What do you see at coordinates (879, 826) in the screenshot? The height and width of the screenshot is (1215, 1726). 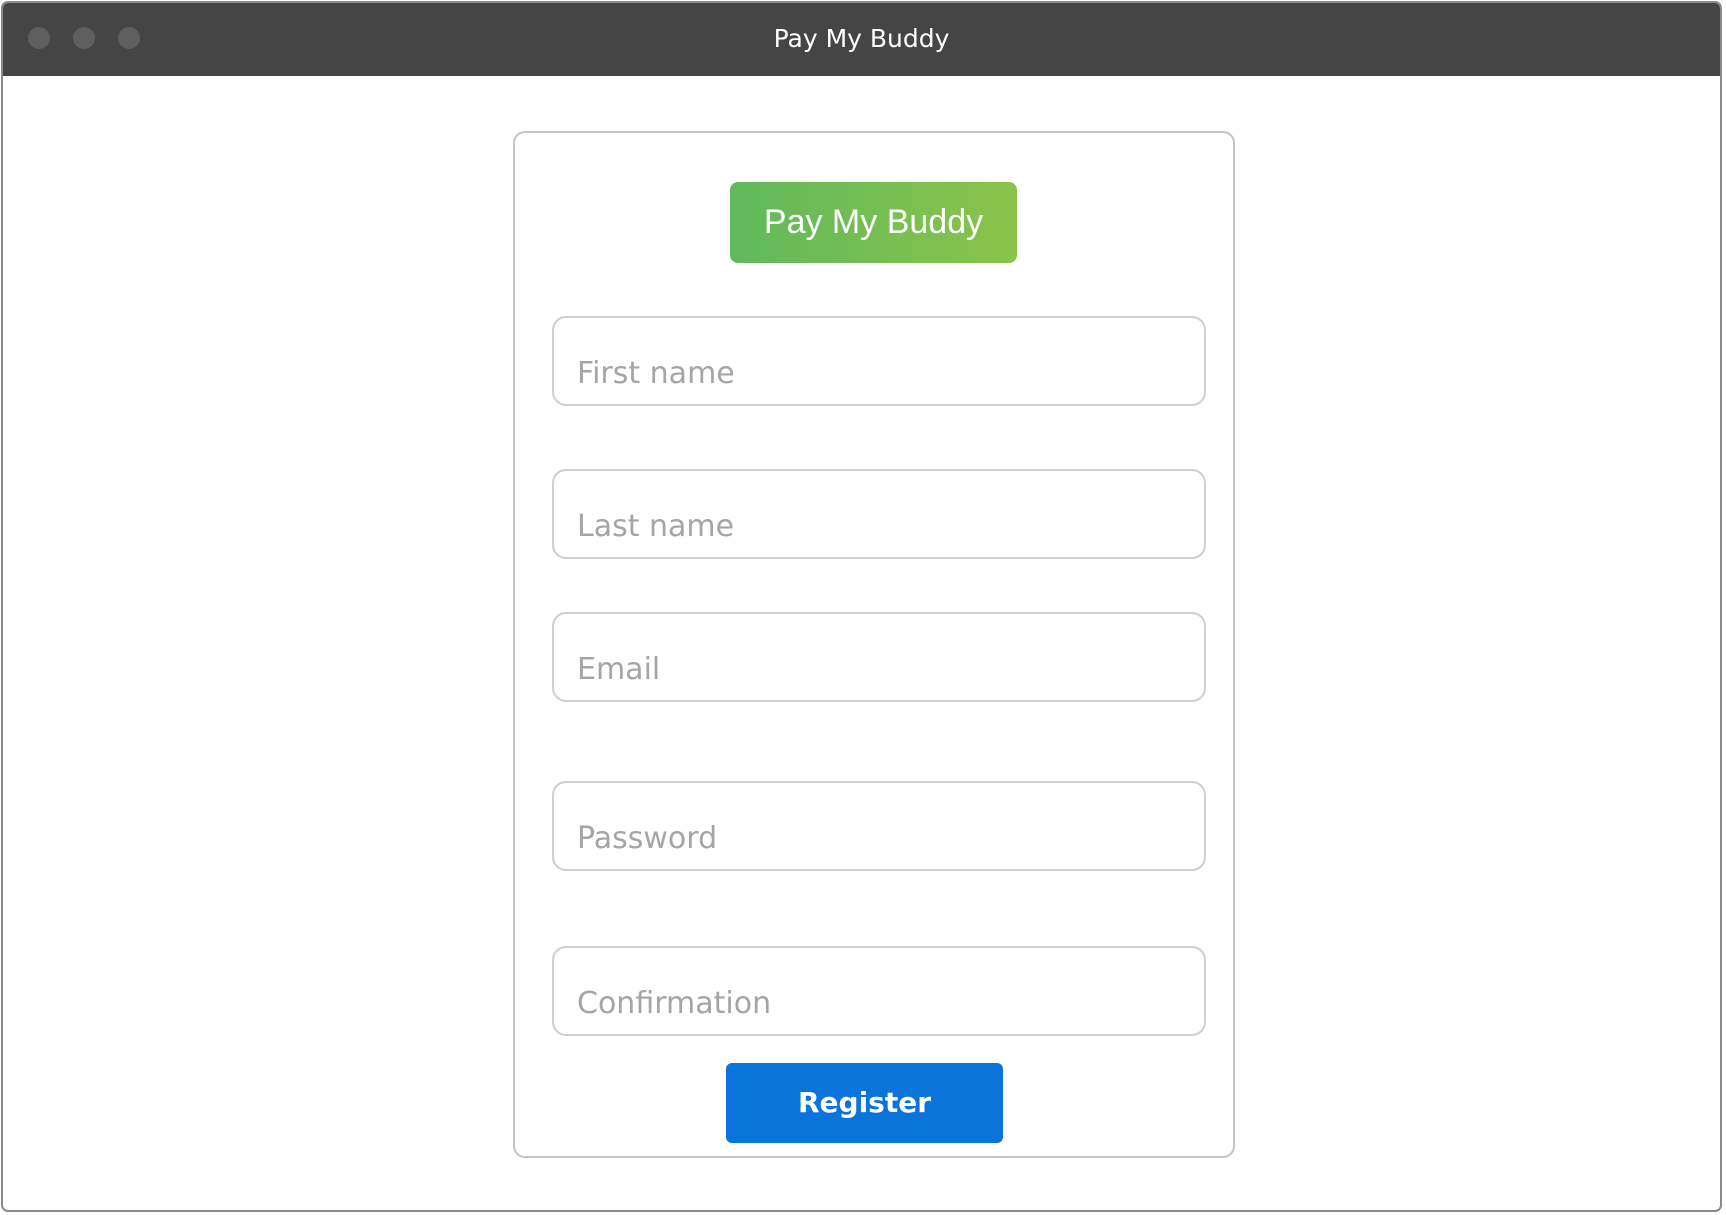 I see `password-input: Password` at bounding box center [879, 826].